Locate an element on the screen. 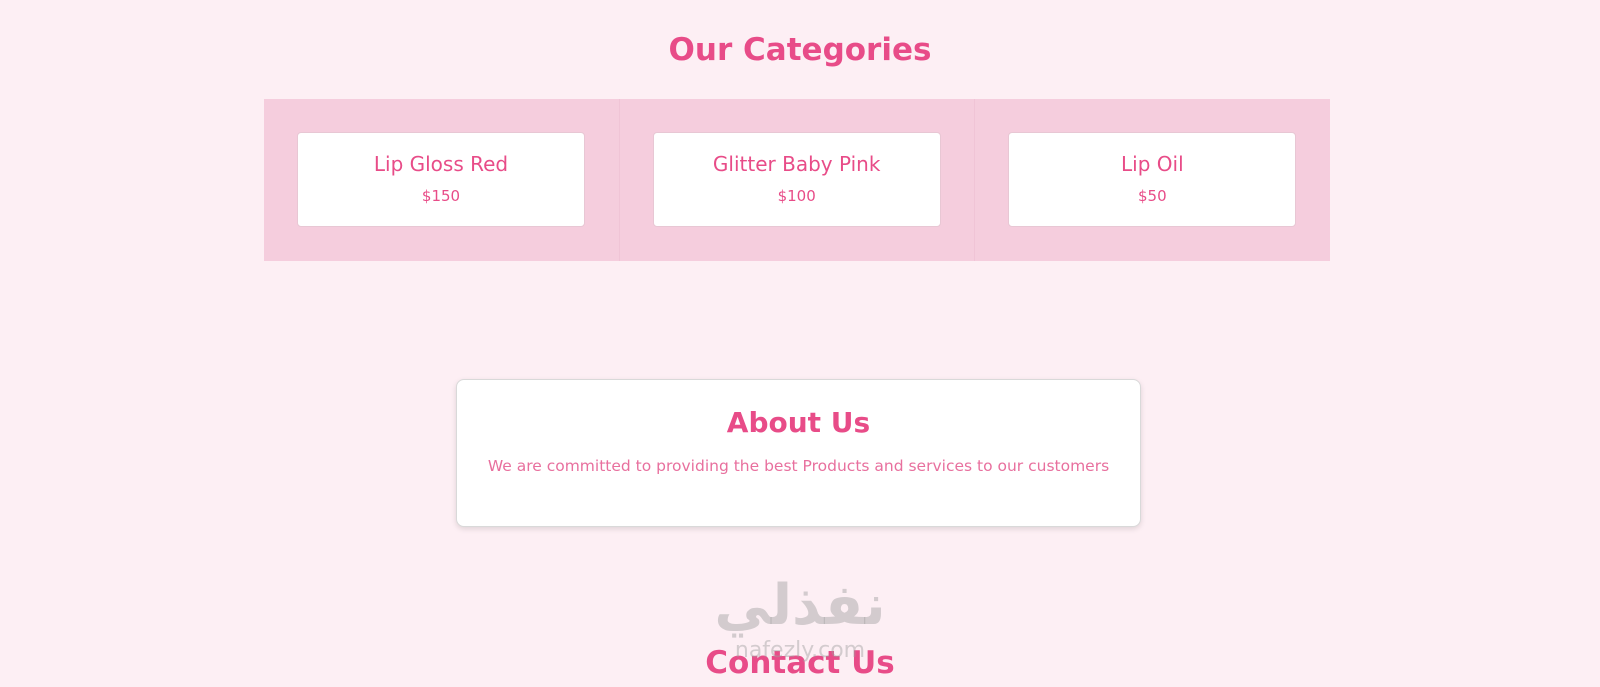 This screenshot has width=1600, height=687. contact-heading: Contact Us is located at coordinates (800, 663).